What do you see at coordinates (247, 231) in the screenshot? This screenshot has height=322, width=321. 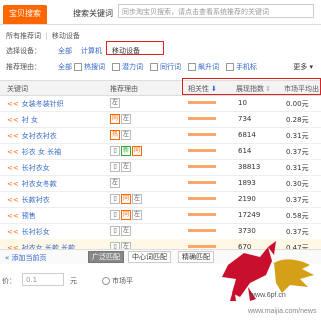 I see `impressions-cell: 3730` at bounding box center [247, 231].